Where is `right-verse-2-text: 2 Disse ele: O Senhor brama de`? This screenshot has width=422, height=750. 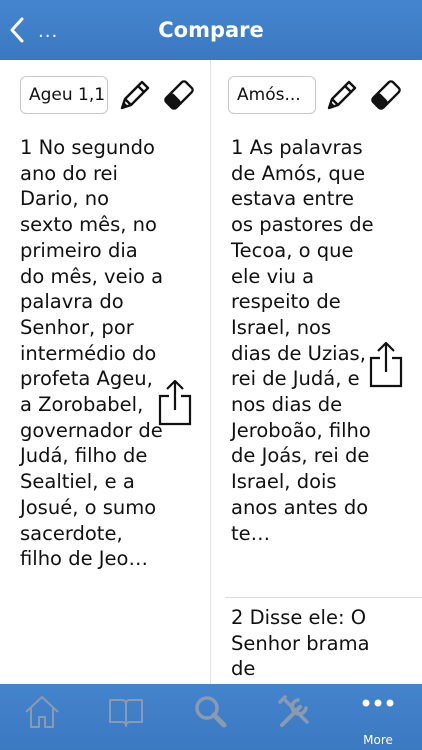 right-verse-2-text: 2 Disse ele: O Senhor brama de is located at coordinates (300, 643).